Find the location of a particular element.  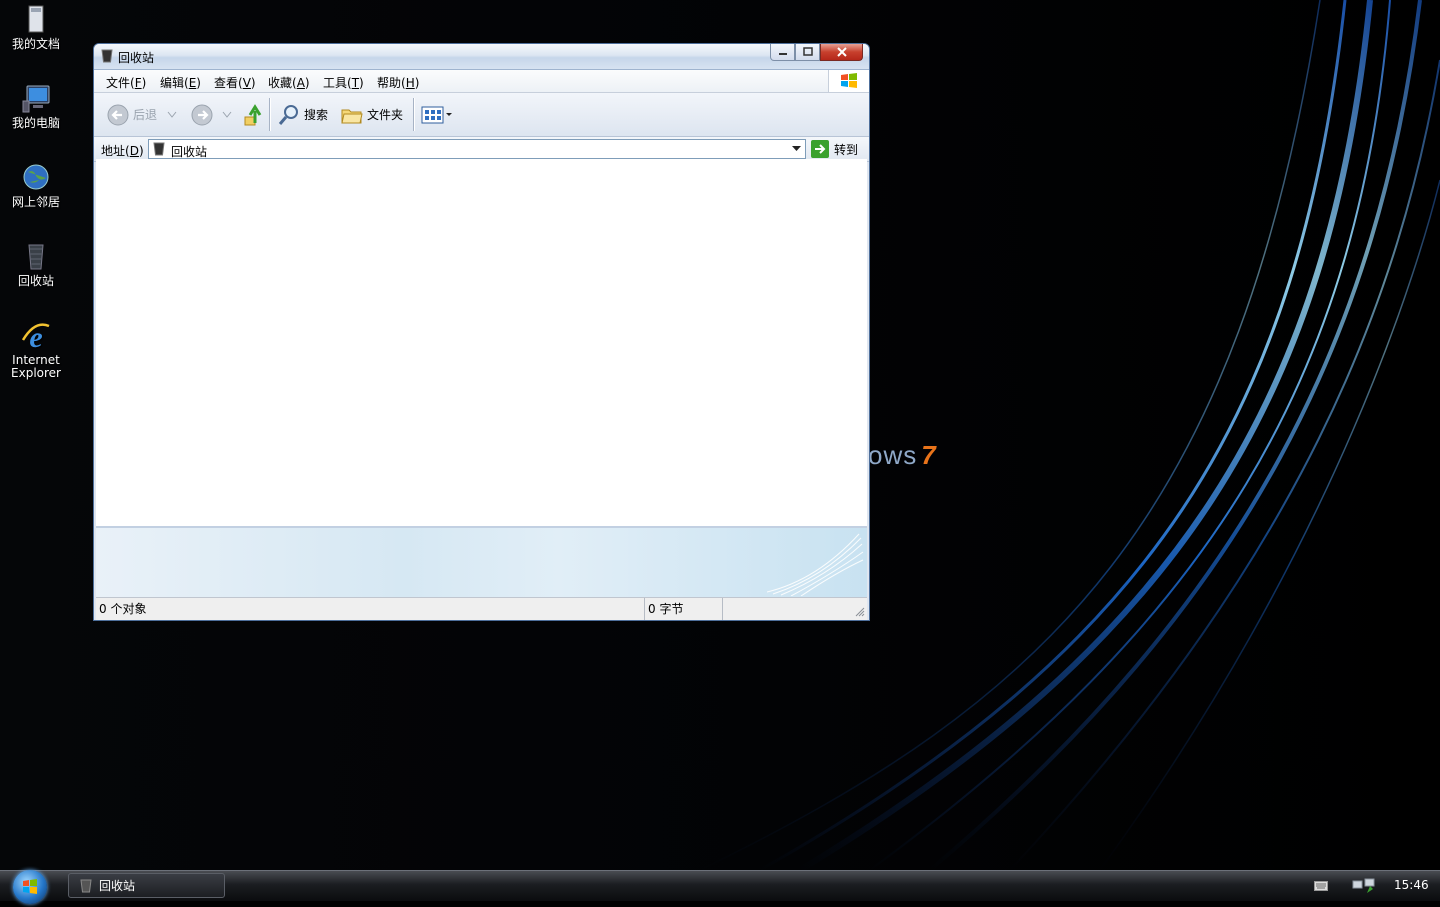

desktop-icon-label: 网上邻居 is located at coordinates (35, 202).